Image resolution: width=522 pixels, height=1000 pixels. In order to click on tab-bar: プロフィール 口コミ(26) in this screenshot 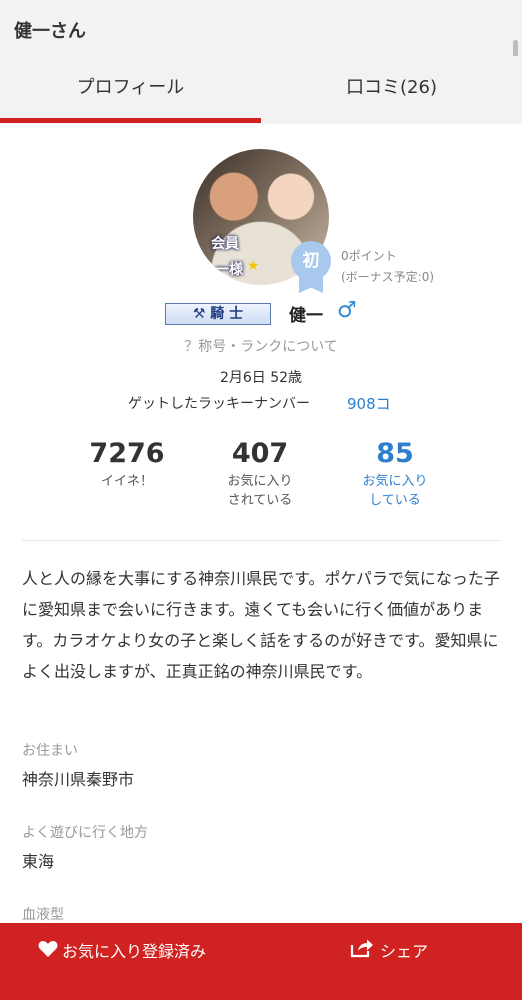, I will do `click(261, 90)`.